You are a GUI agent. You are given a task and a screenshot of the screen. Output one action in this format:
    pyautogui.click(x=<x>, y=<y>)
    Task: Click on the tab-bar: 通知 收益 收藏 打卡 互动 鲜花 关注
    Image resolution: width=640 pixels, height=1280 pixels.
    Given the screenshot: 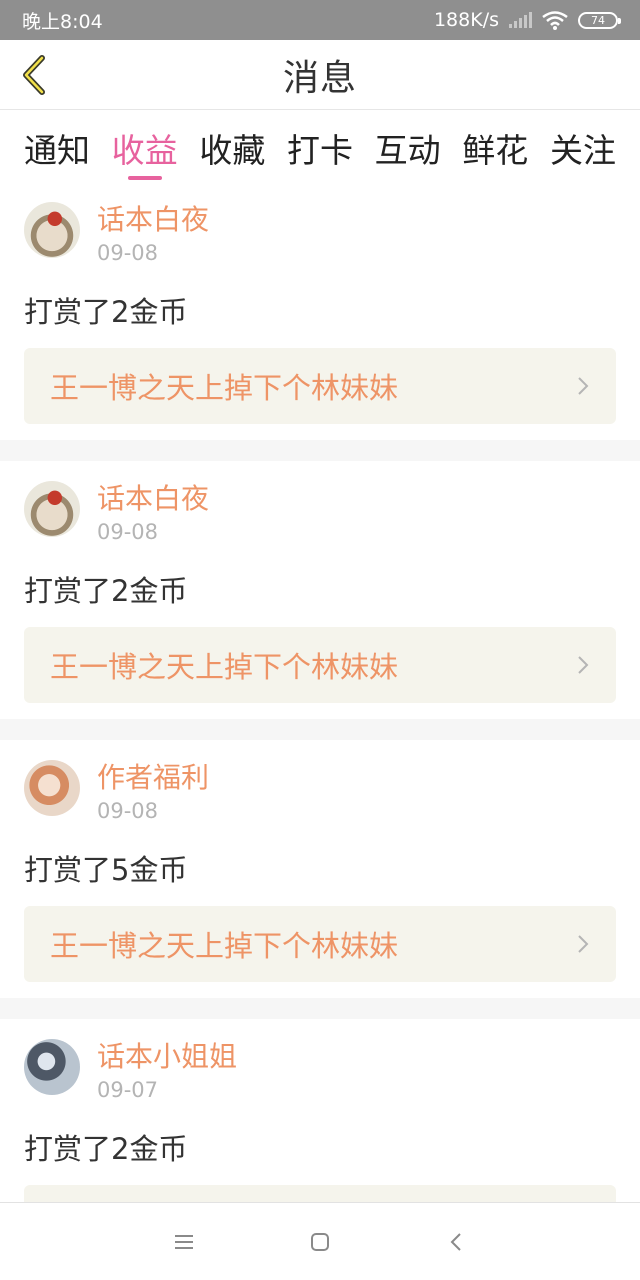 What is the action you would take?
    pyautogui.click(x=320, y=146)
    